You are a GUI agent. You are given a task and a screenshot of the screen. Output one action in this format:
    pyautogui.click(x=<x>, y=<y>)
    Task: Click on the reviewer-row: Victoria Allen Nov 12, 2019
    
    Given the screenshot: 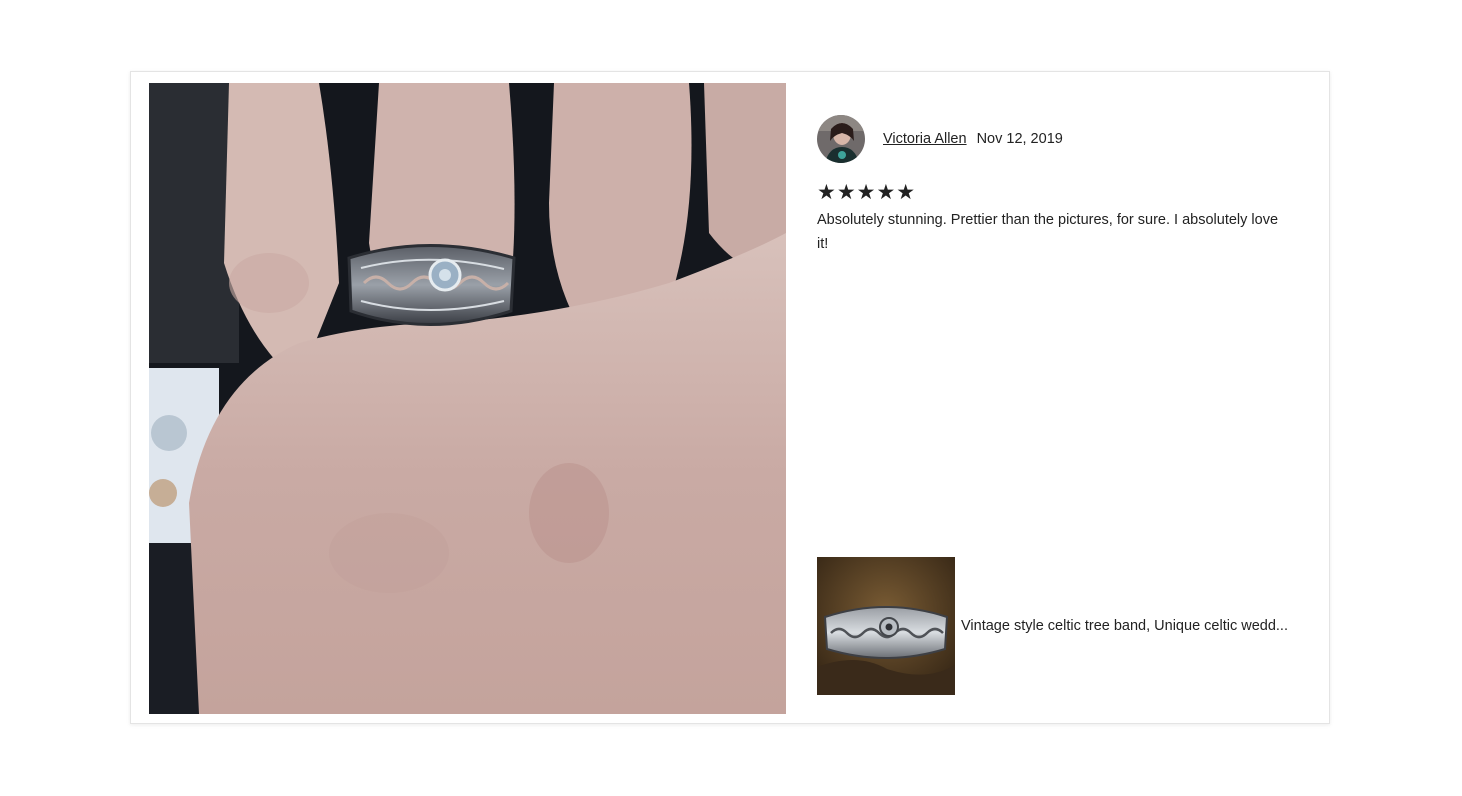 What is the action you would take?
    pyautogui.click(x=1062, y=139)
    